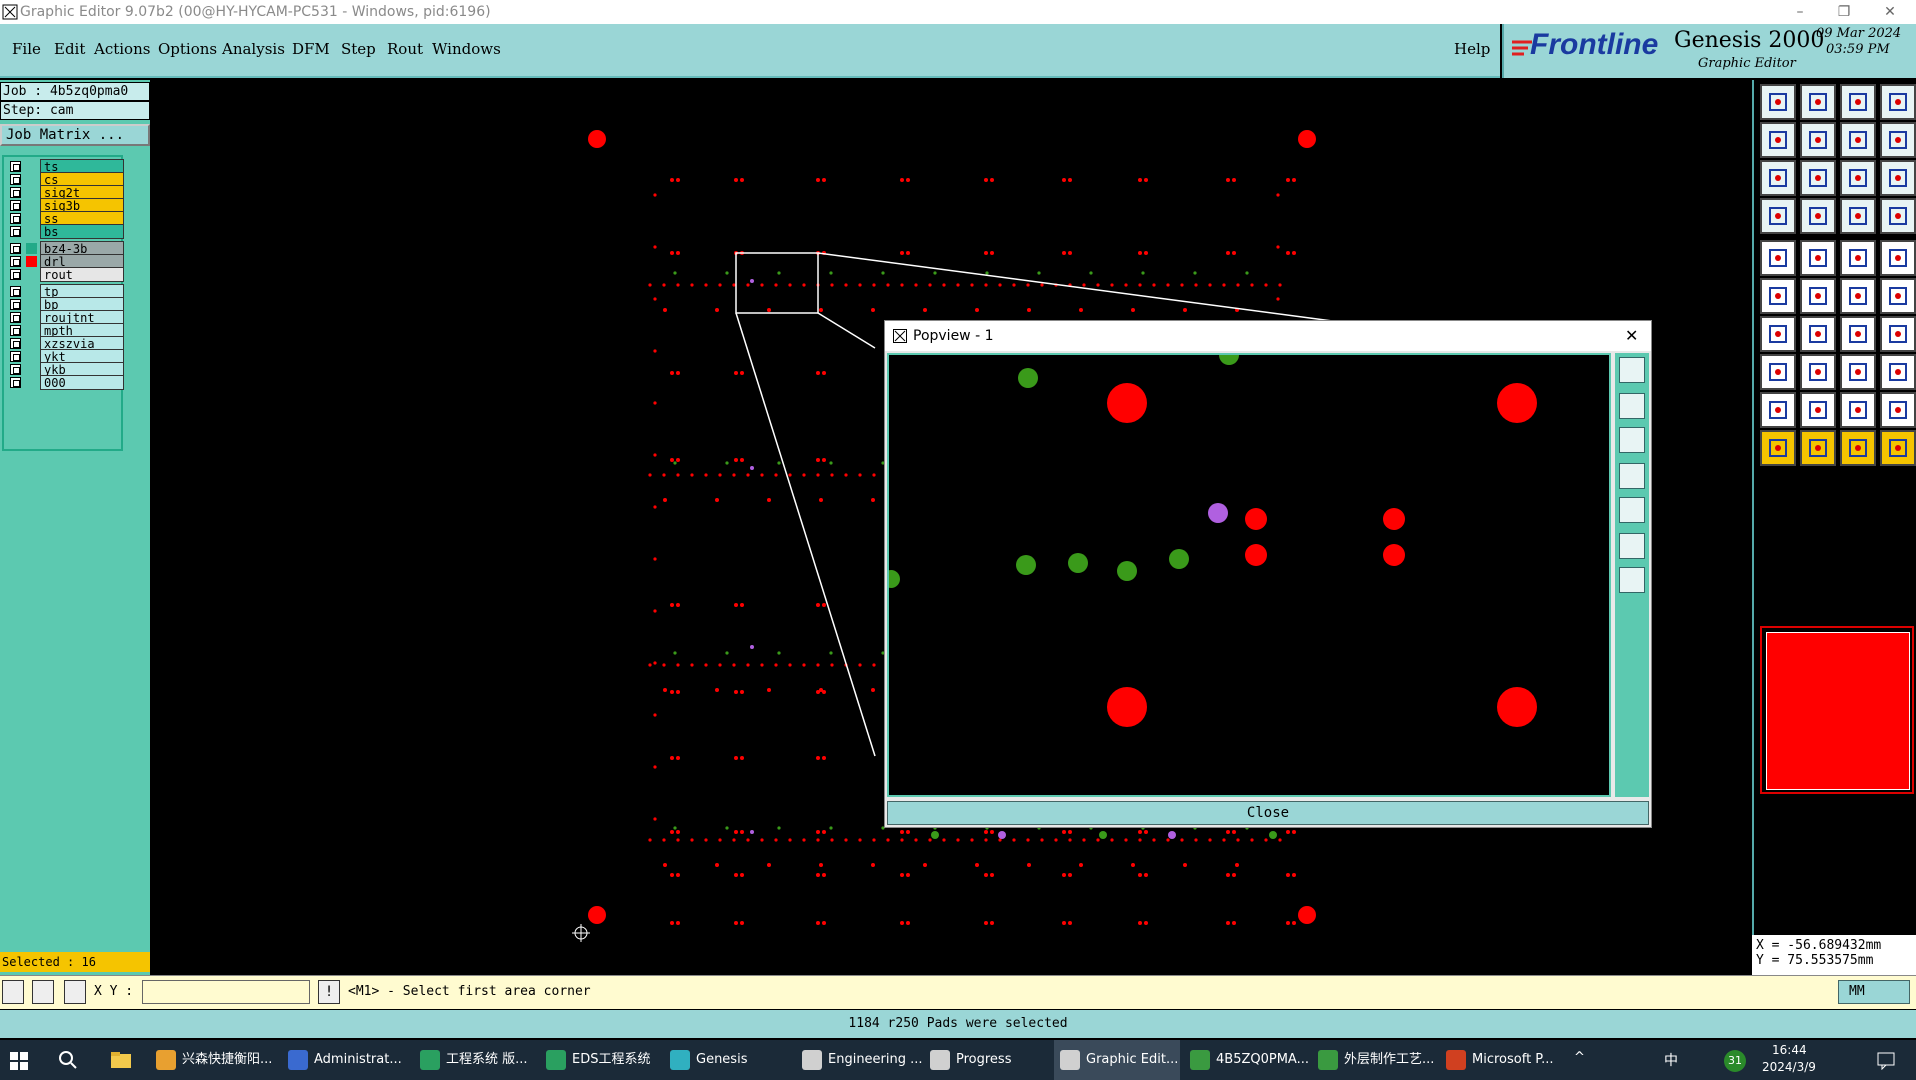 The height and width of the screenshot is (1080, 1916). I want to click on popview-zoom-in-button, so click(1632, 406).